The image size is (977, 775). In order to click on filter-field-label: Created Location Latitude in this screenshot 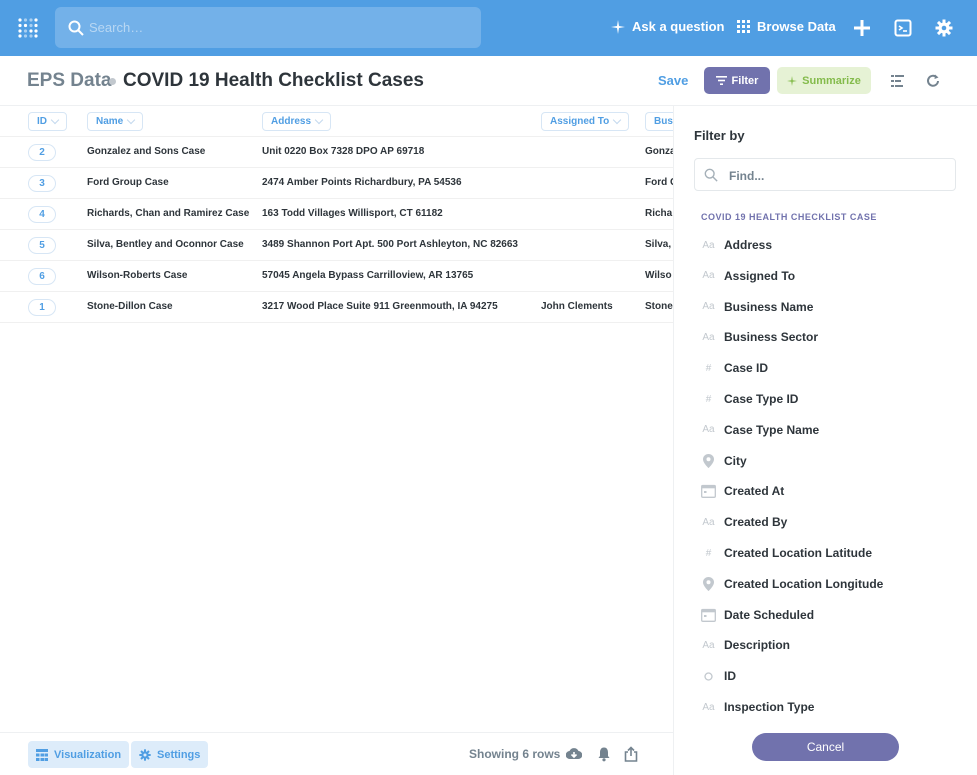, I will do `click(798, 553)`.